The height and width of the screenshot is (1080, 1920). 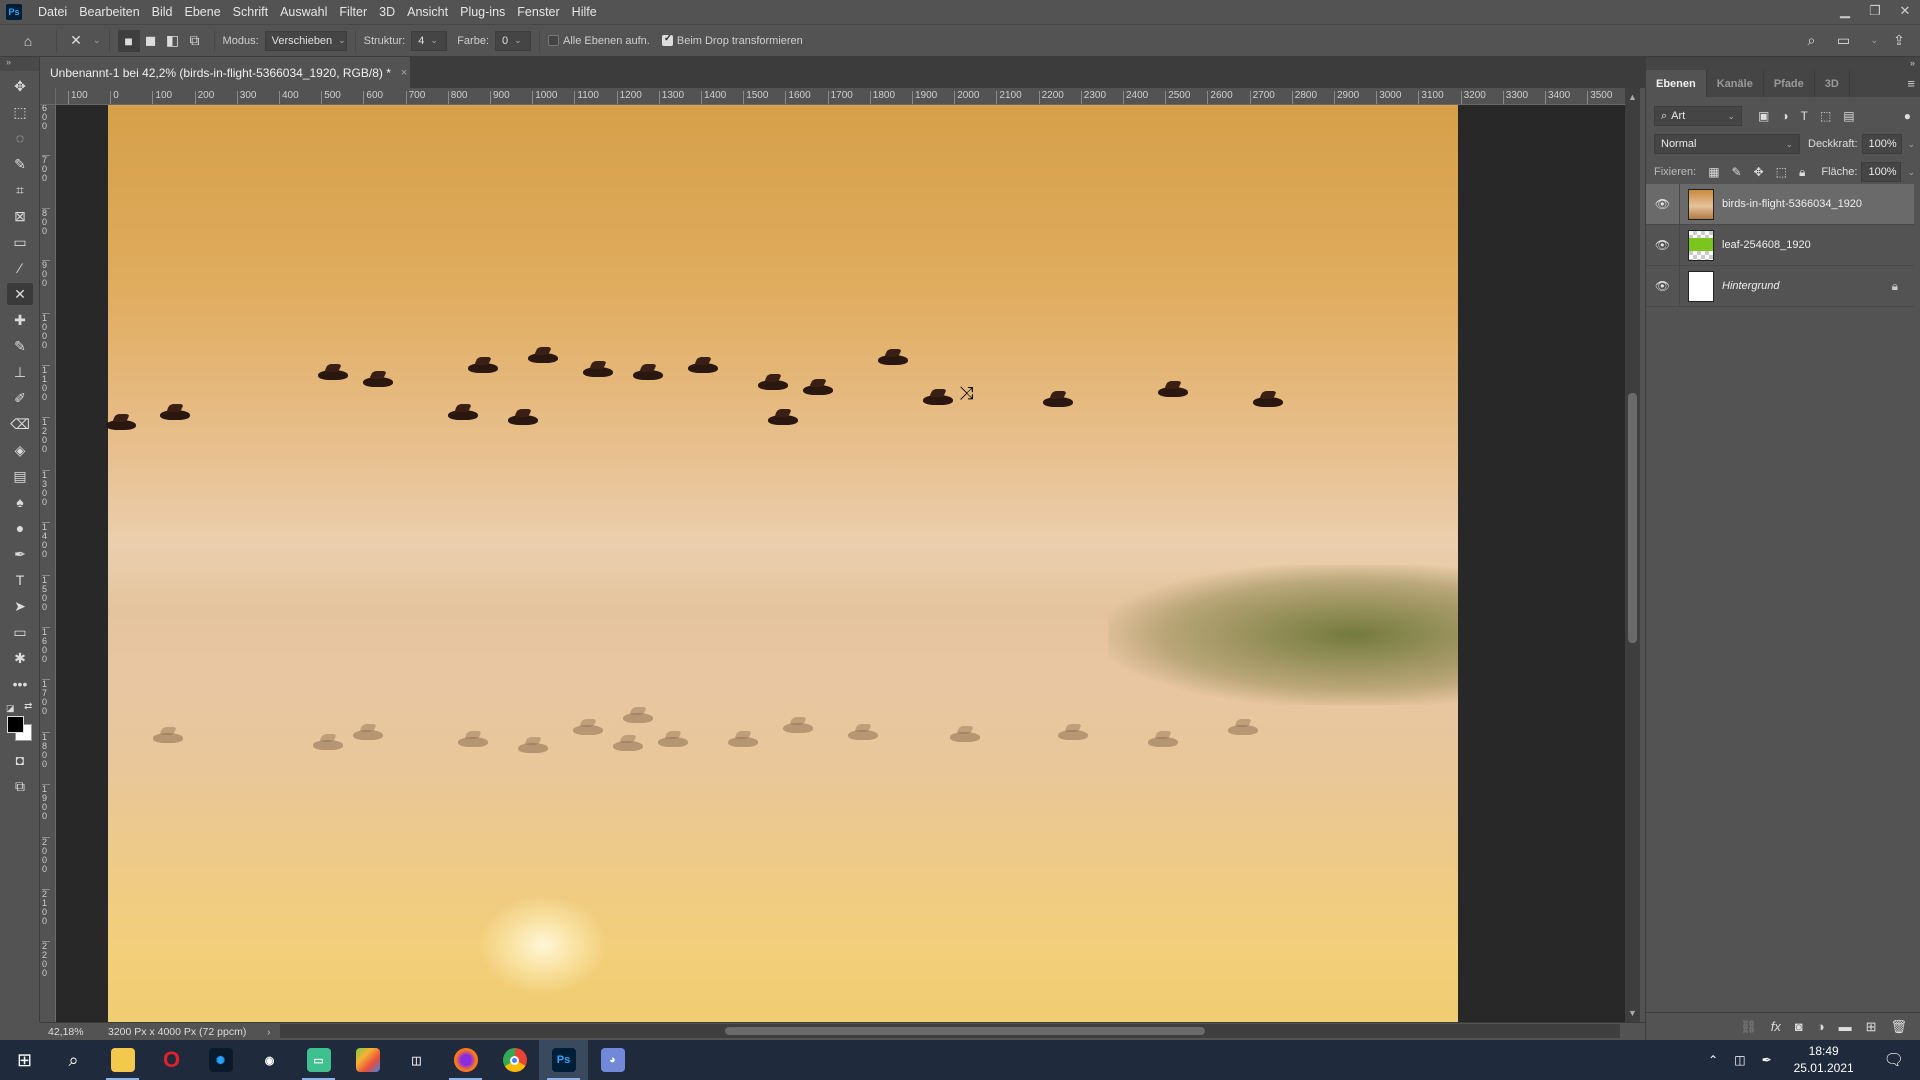 I want to click on delete-layer-trash-icon: 🗑︎, so click(x=1898, y=1027).